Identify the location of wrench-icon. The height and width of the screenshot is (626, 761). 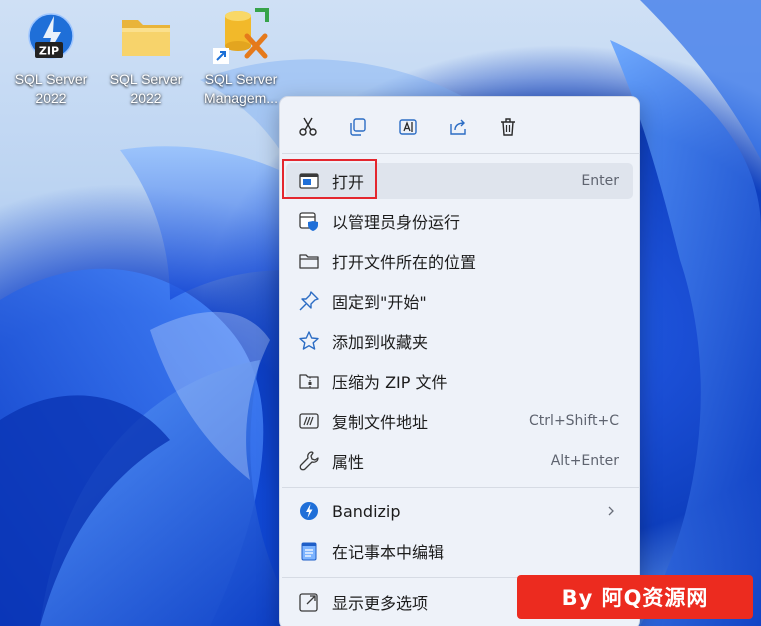
(309, 461).